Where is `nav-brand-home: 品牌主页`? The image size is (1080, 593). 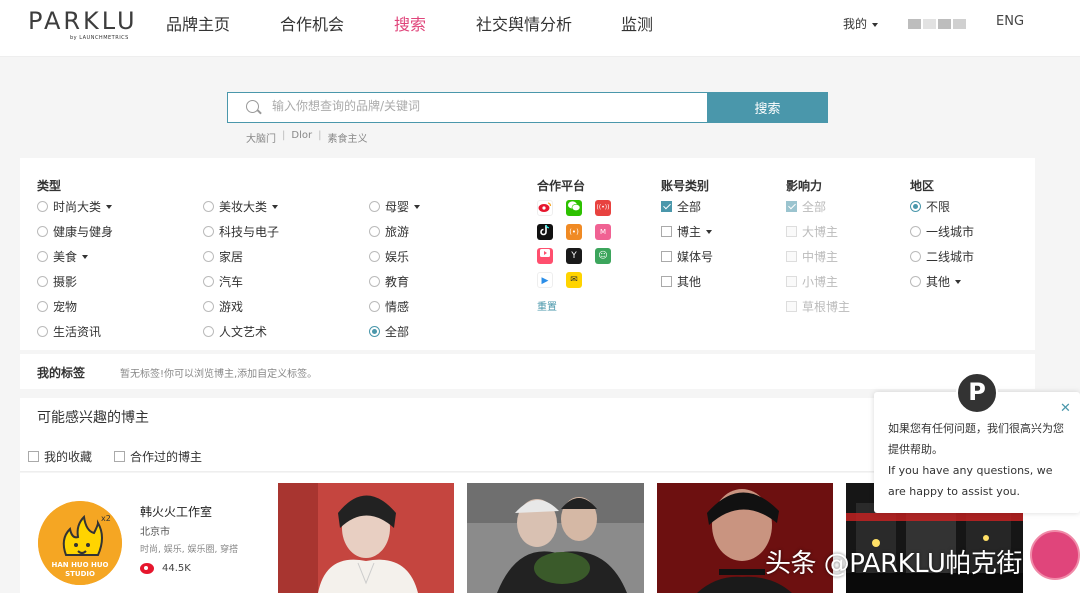
nav-brand-home: 品牌主页 is located at coordinates (198, 23).